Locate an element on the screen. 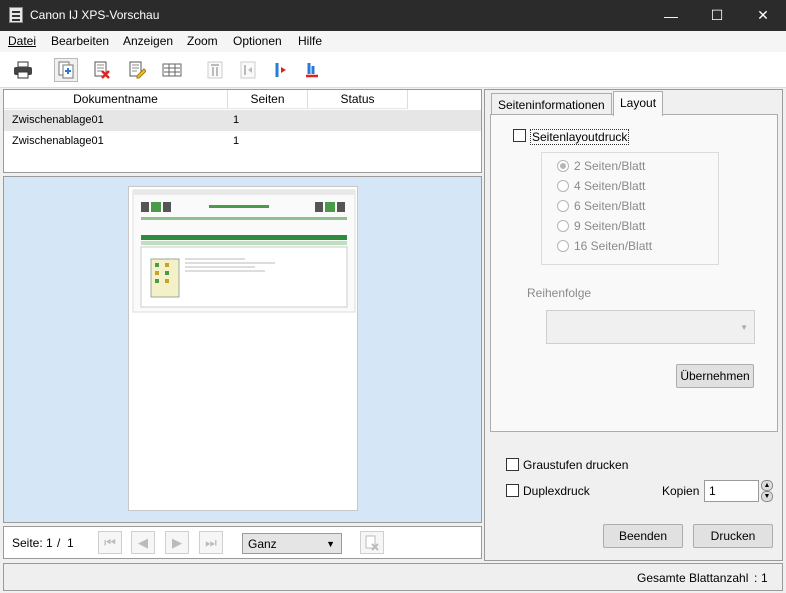 Image resolution: width=786 pixels, height=593 pixels. duplex-label: Duplexdruck is located at coordinates (556, 491).